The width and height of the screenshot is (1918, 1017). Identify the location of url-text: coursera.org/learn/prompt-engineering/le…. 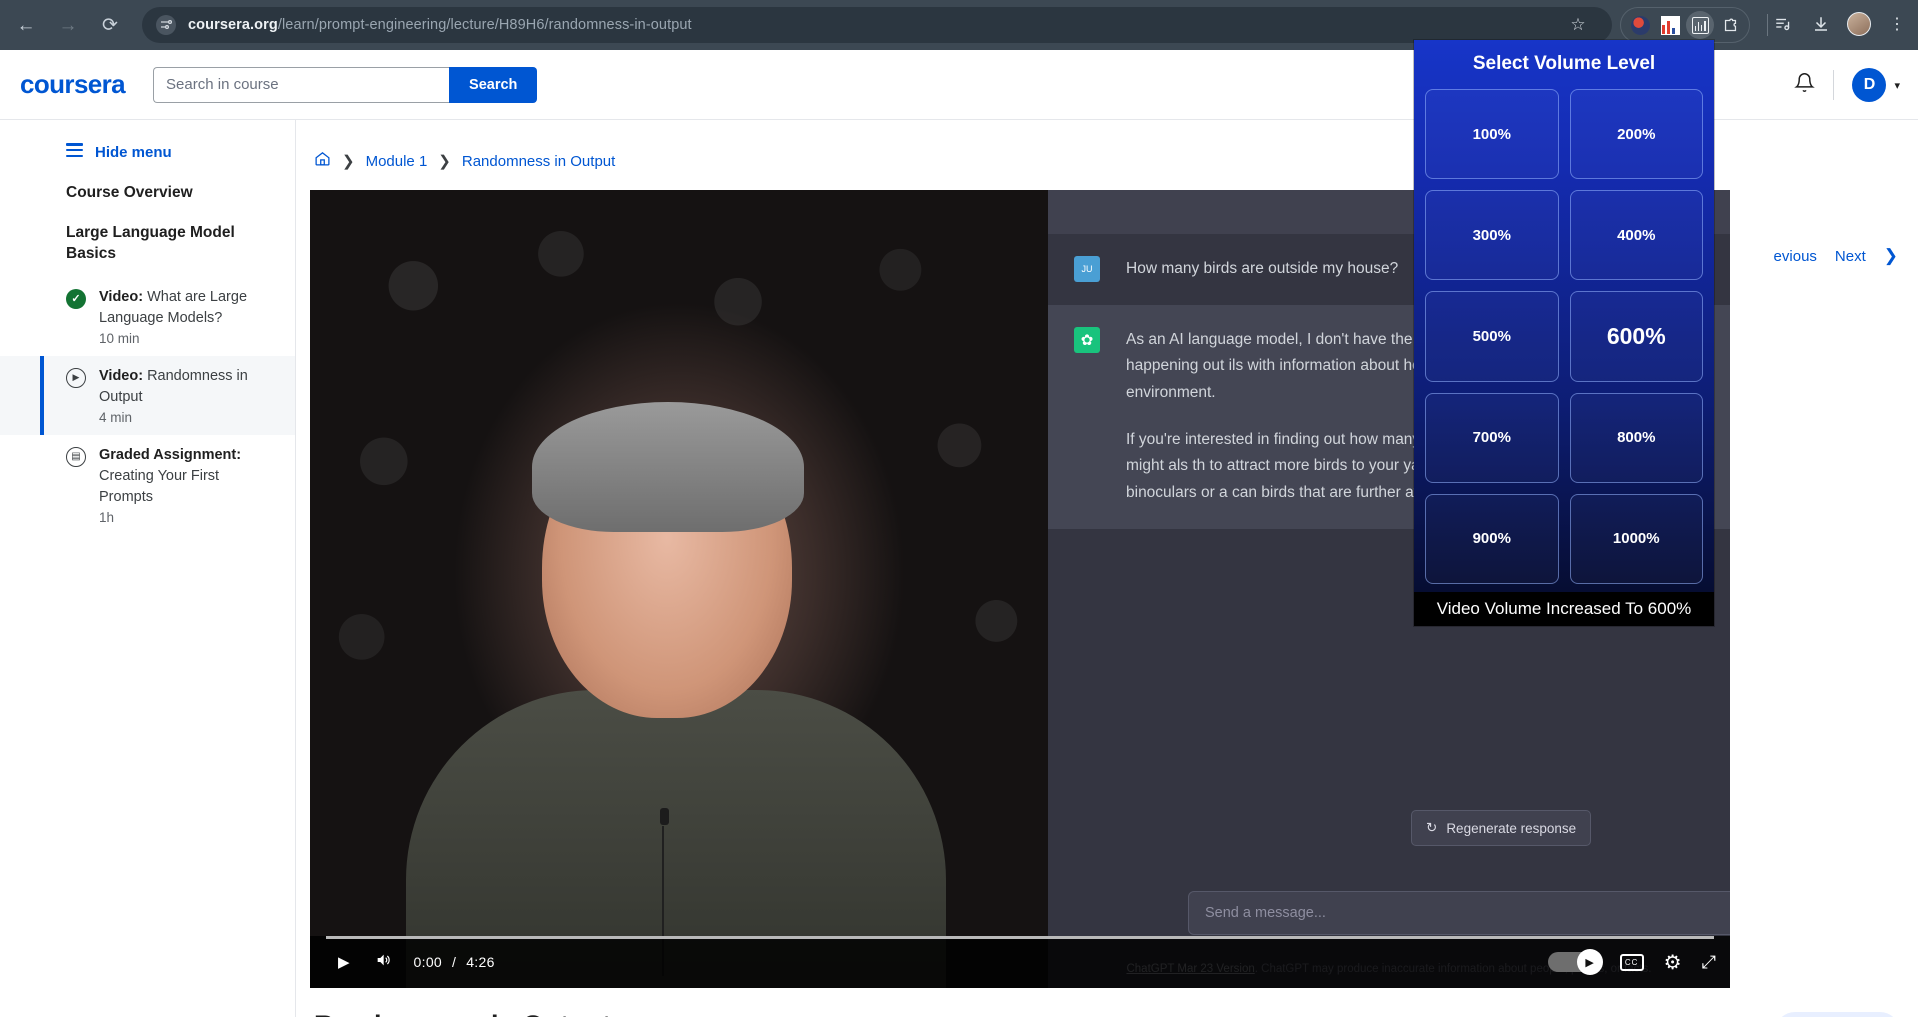
(440, 25).